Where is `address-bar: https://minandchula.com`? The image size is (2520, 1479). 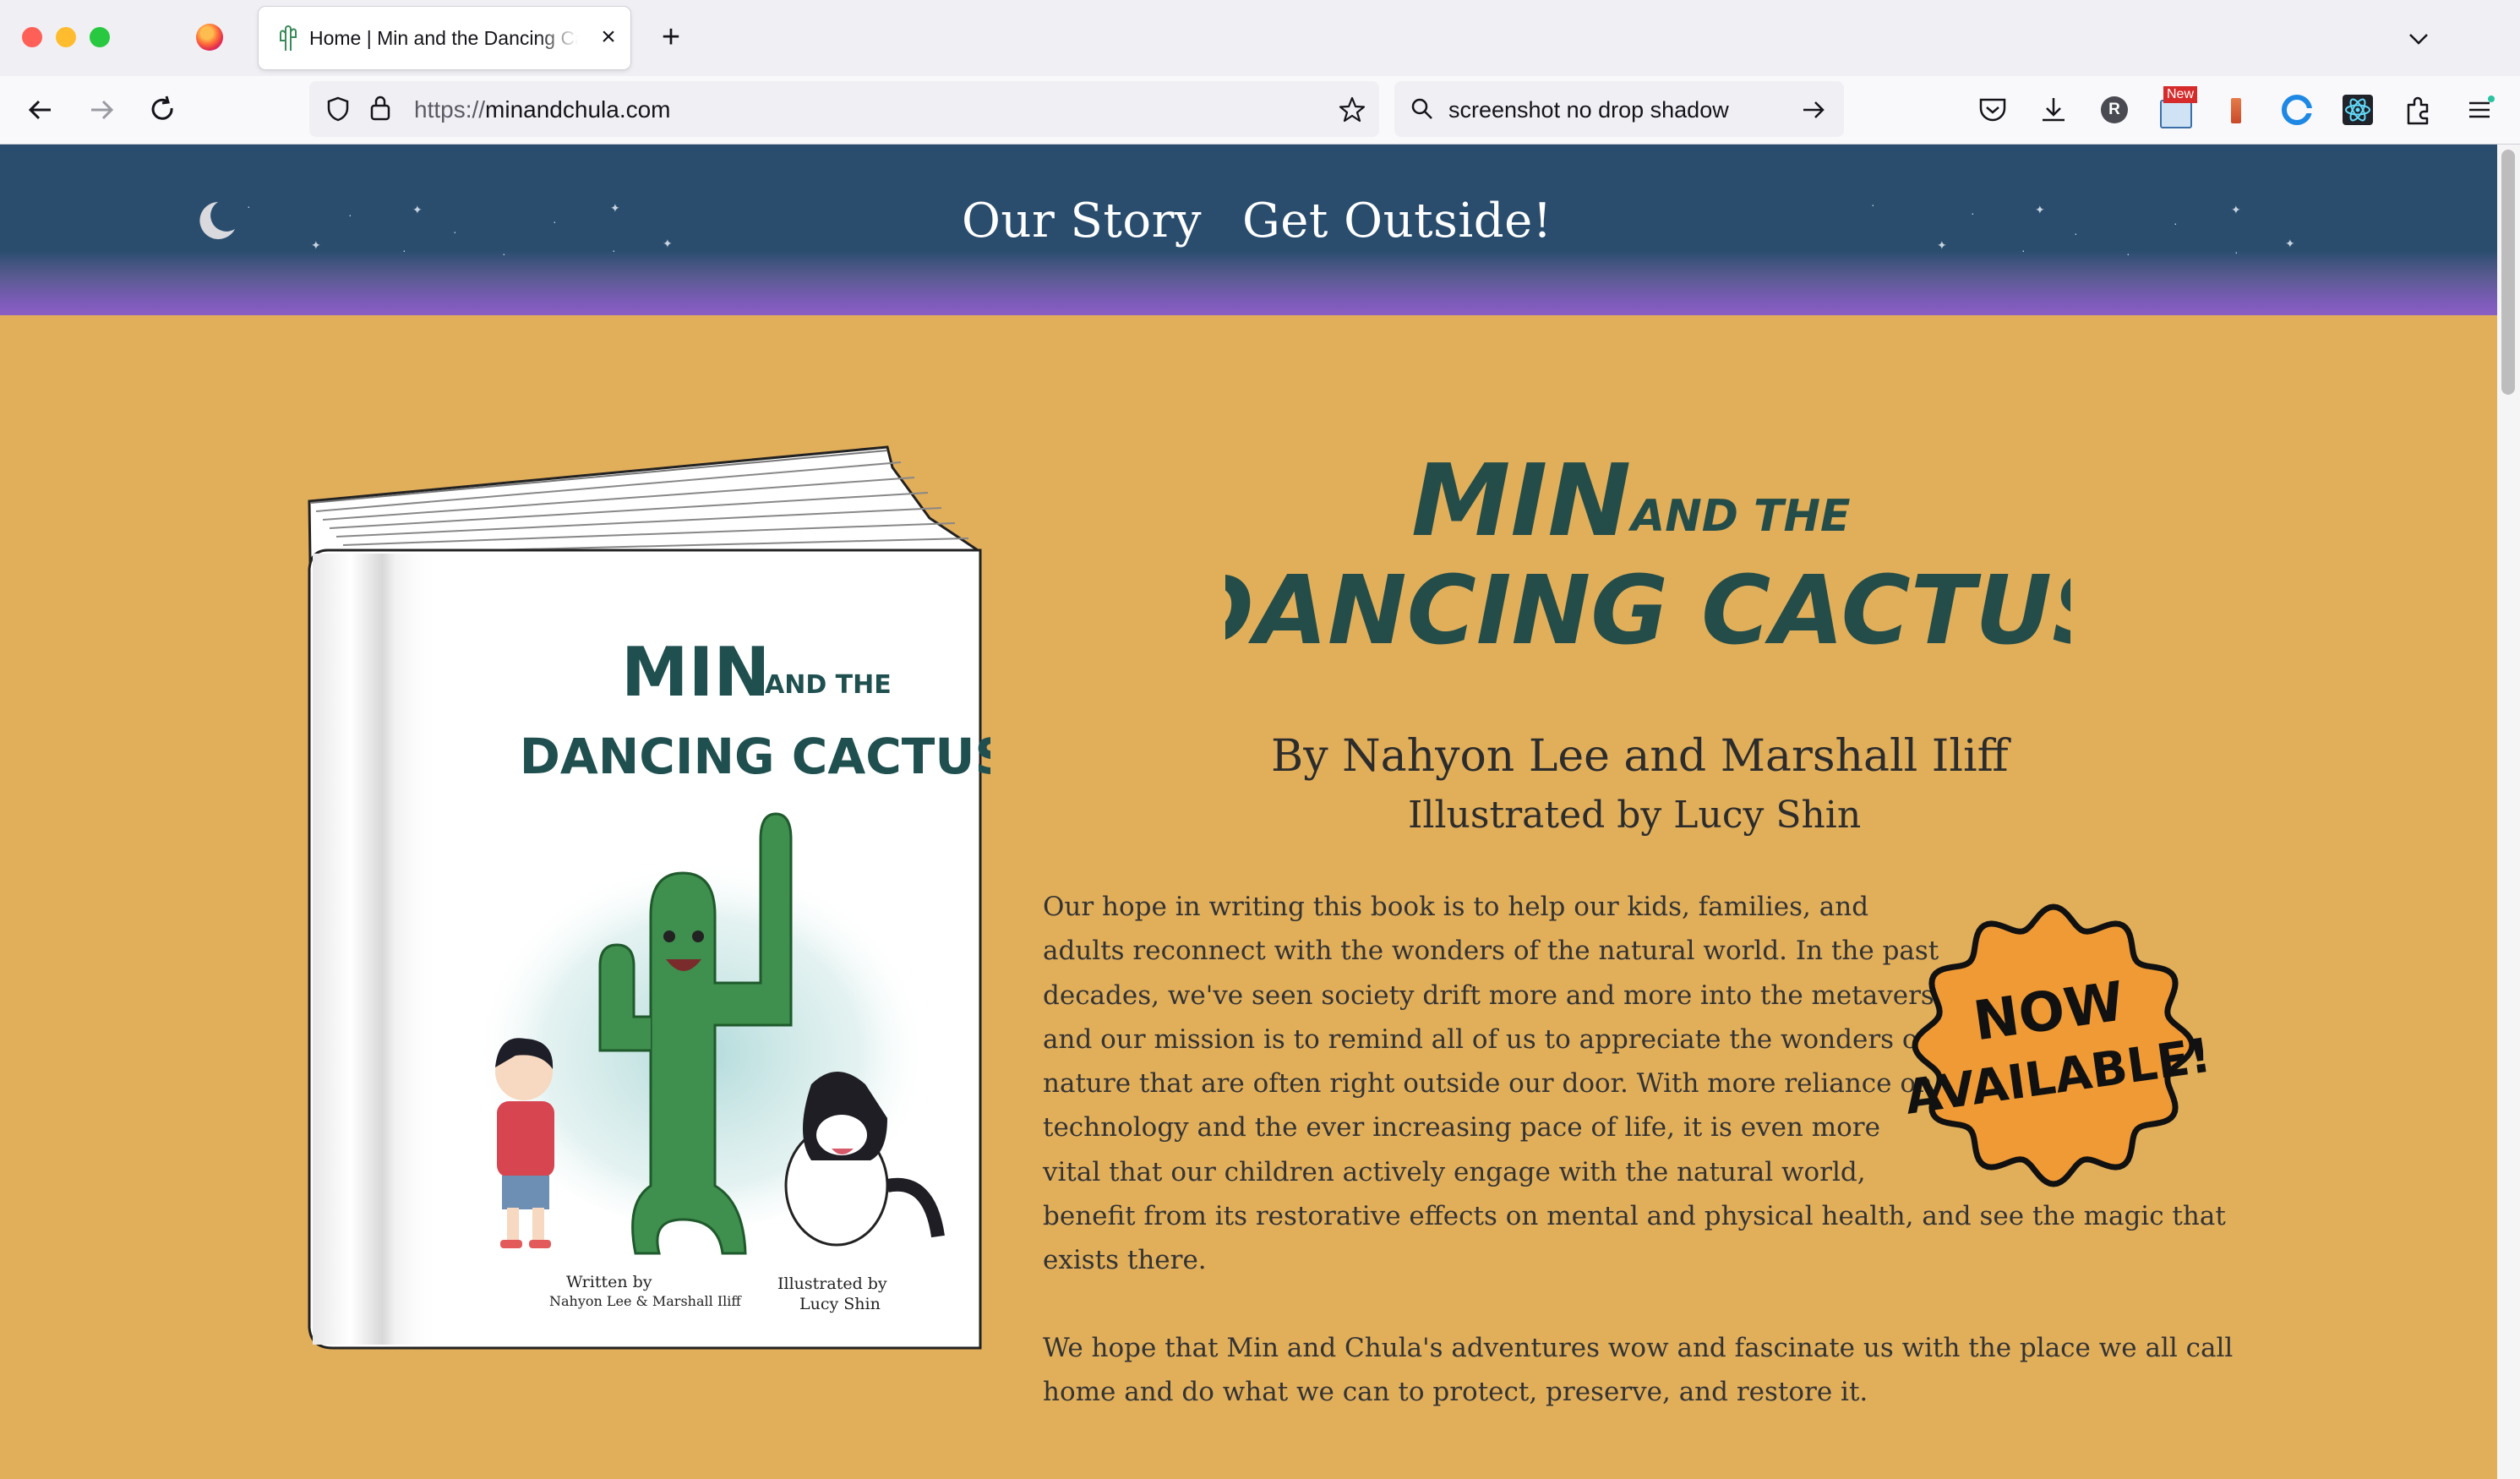 address-bar: https://minandchula.com is located at coordinates (844, 109).